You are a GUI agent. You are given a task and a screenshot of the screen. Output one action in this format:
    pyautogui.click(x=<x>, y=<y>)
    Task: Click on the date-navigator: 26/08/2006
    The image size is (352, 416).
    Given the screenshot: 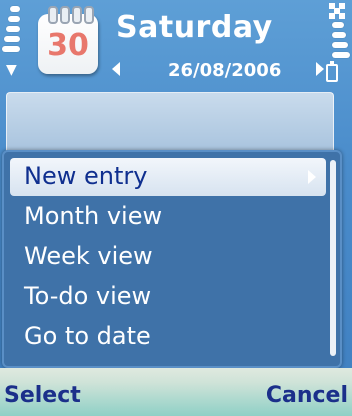 What is the action you would take?
    pyautogui.click(x=218, y=70)
    